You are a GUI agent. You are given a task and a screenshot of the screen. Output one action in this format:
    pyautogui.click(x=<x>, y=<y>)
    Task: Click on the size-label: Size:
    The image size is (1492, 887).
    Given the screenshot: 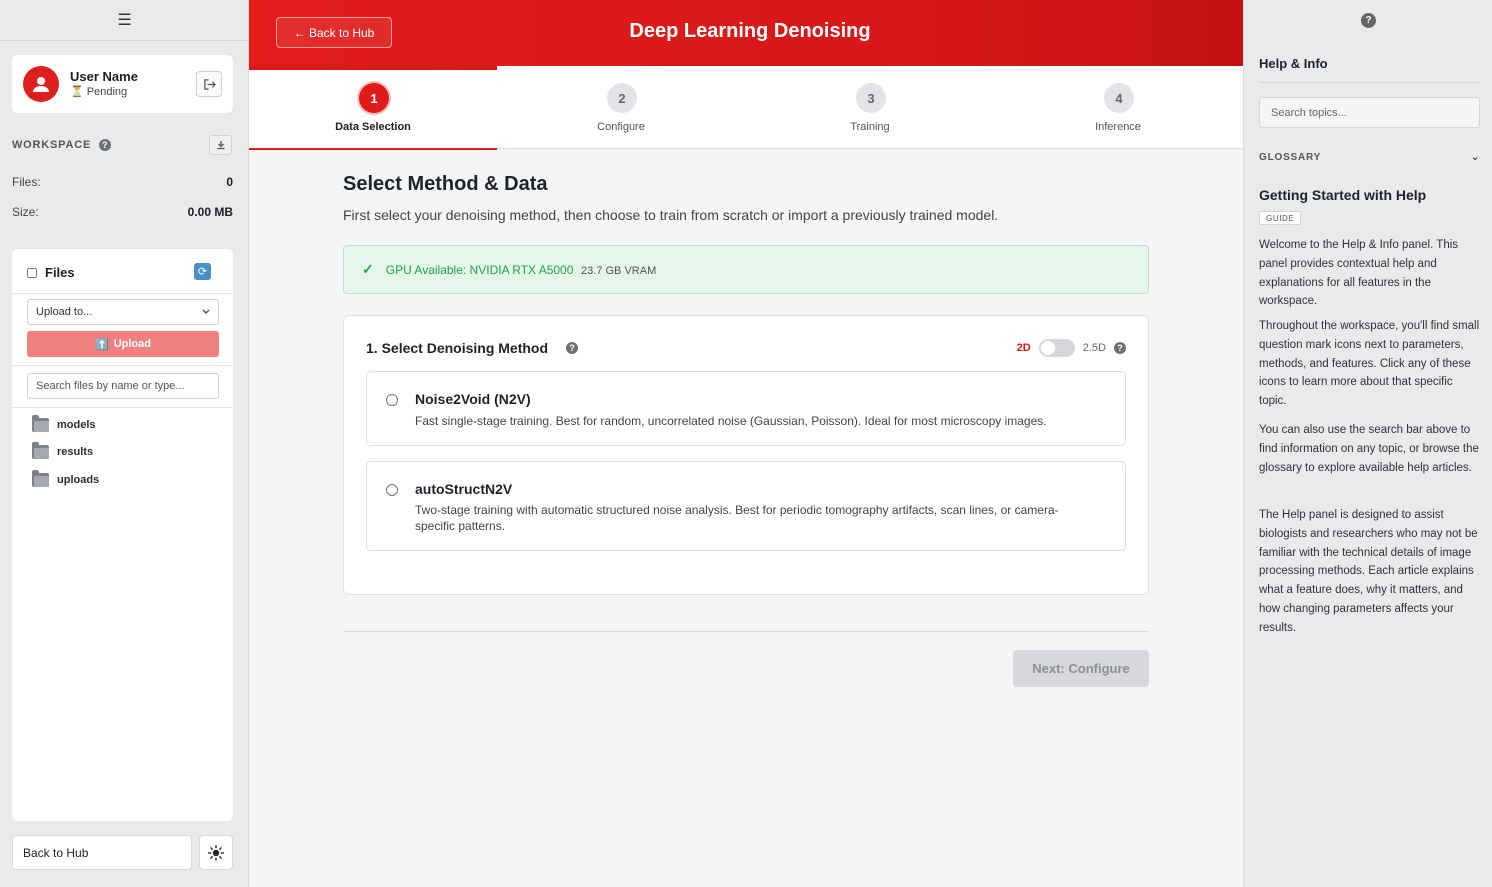 What is the action you would take?
    pyautogui.click(x=25, y=212)
    